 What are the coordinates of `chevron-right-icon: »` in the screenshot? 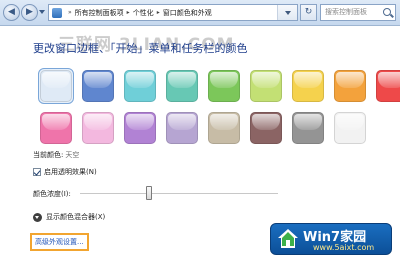 It's located at (70, 12).